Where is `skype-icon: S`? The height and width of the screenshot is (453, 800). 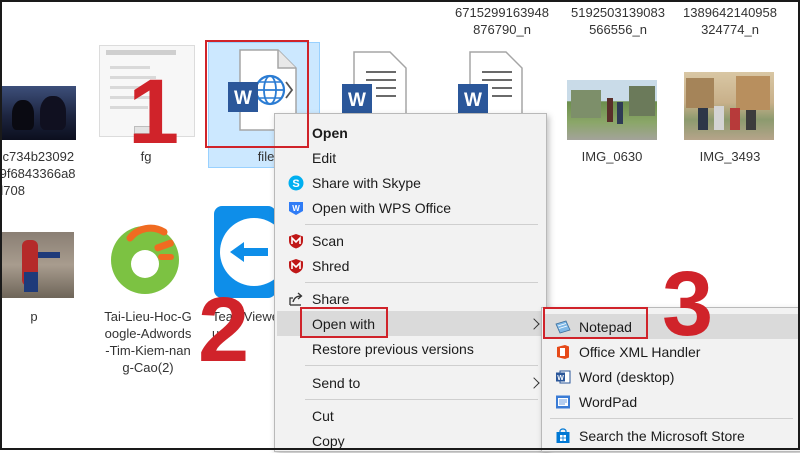 skype-icon: S is located at coordinates (296, 183).